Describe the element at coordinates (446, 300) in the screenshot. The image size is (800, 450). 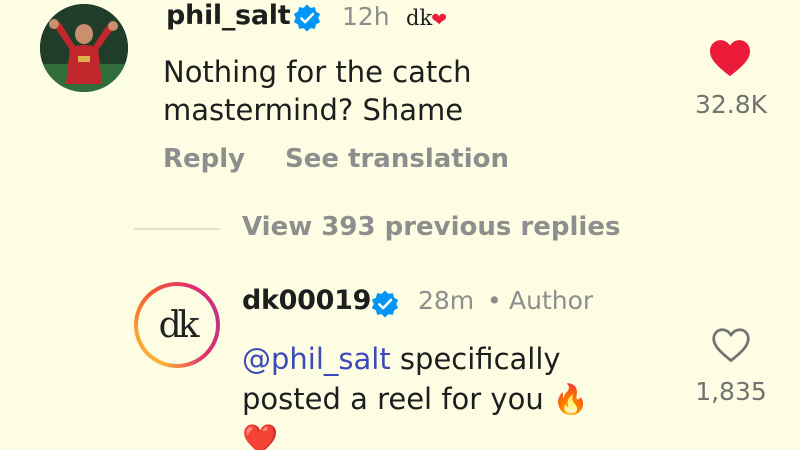
I see `timestamp: 28m` at that location.